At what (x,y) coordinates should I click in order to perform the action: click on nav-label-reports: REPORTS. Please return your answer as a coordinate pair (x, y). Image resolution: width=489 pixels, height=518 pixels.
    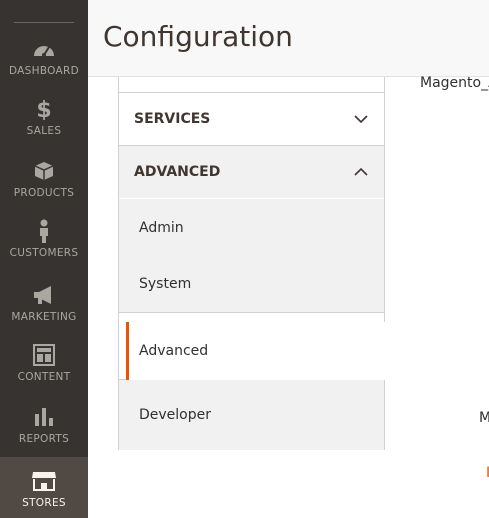
    Looking at the image, I should click on (44, 439).